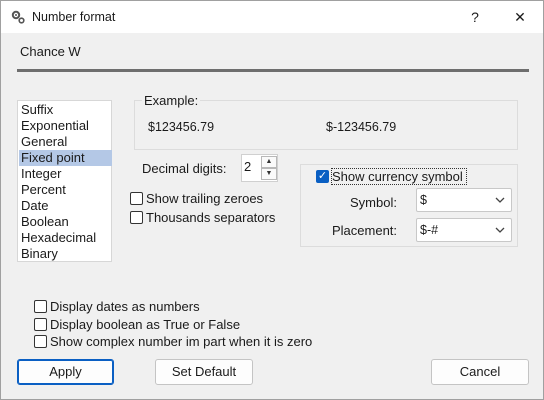 Image resolution: width=544 pixels, height=400 pixels. What do you see at coordinates (40, 306) in the screenshot?
I see `dates-as-numbers-checkbox` at bounding box center [40, 306].